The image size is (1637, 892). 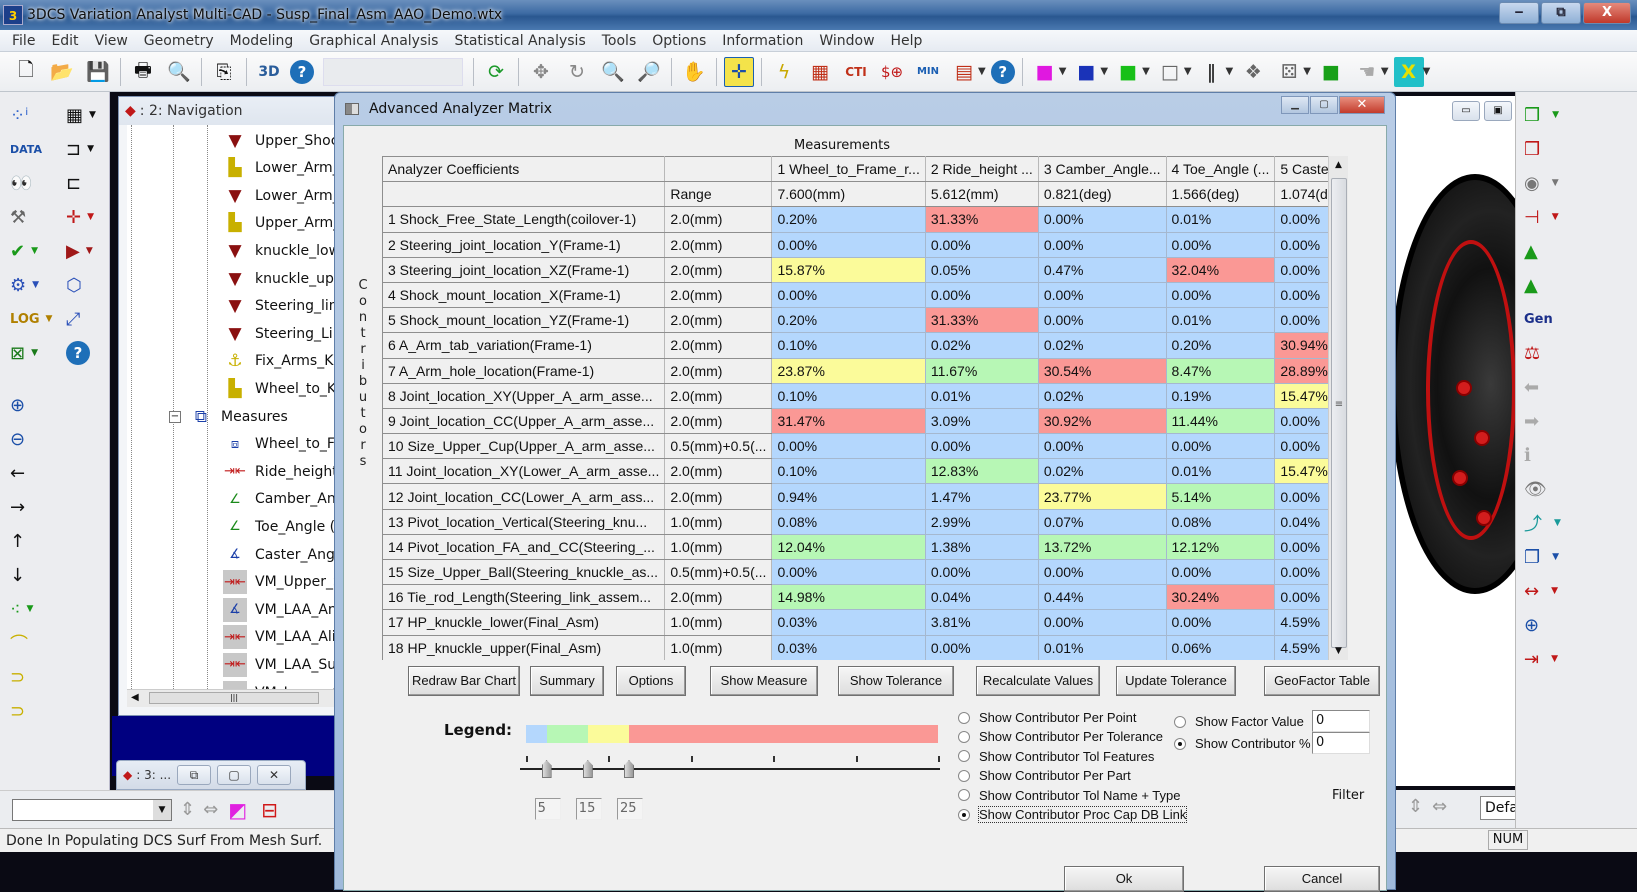 What do you see at coordinates (1220, 320) in the screenshot?
I see `contribution-cell: 0.01%` at bounding box center [1220, 320].